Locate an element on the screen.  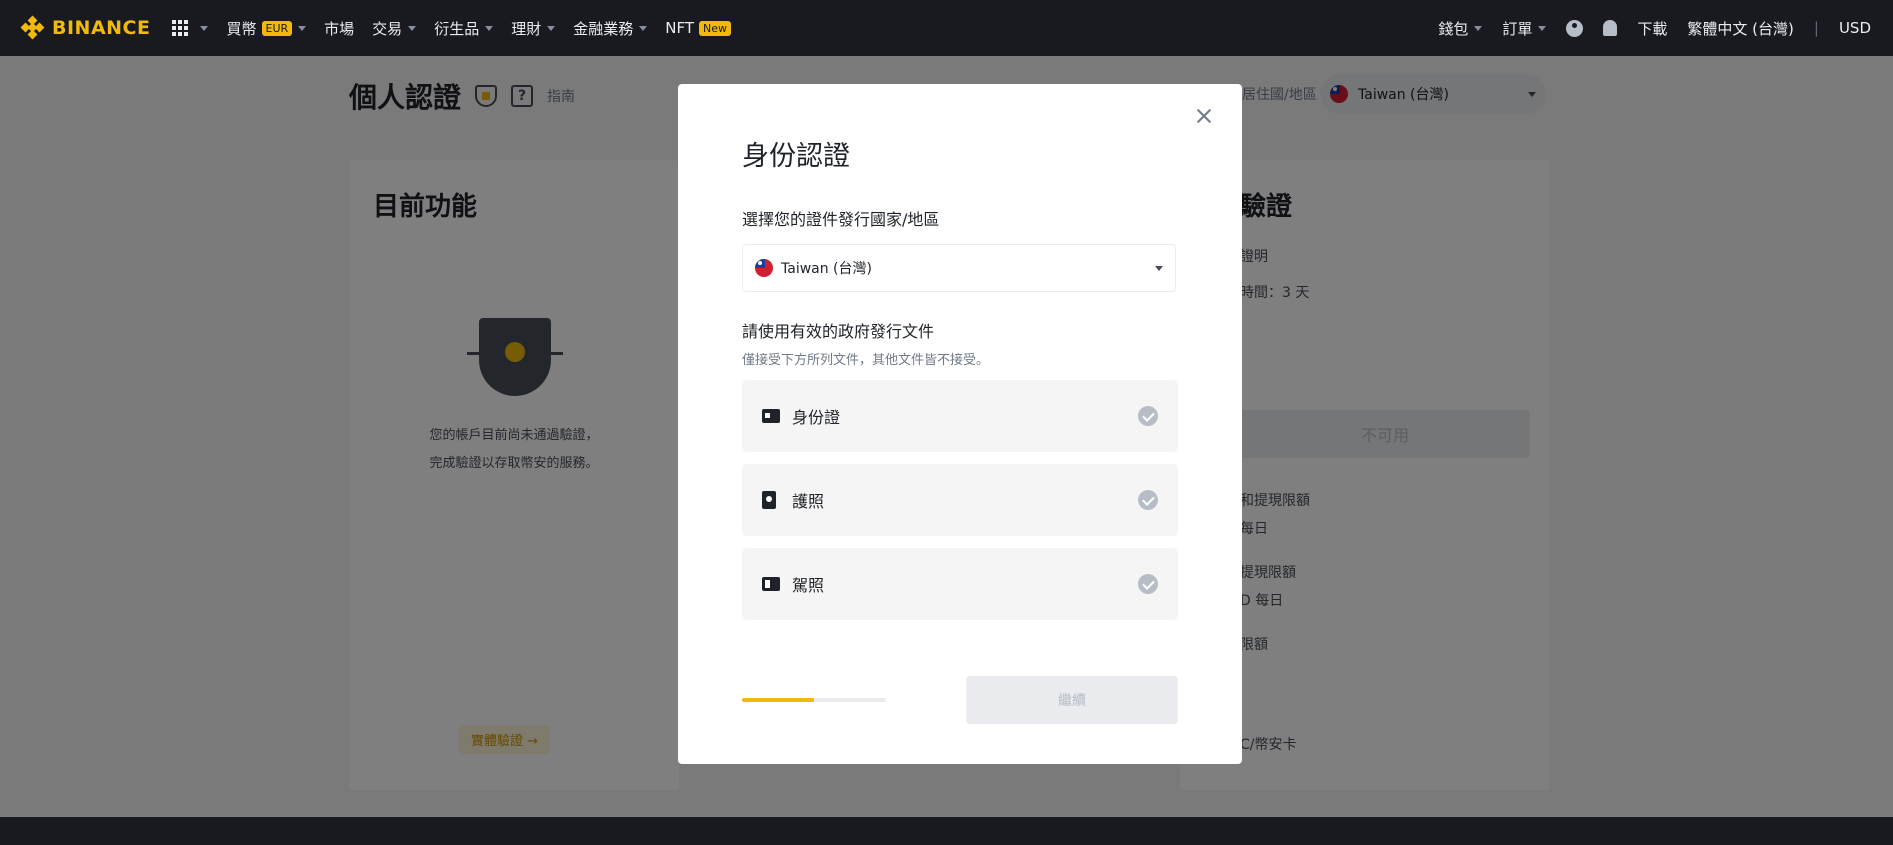
binance-logo-icon is located at coordinates (32, 27).